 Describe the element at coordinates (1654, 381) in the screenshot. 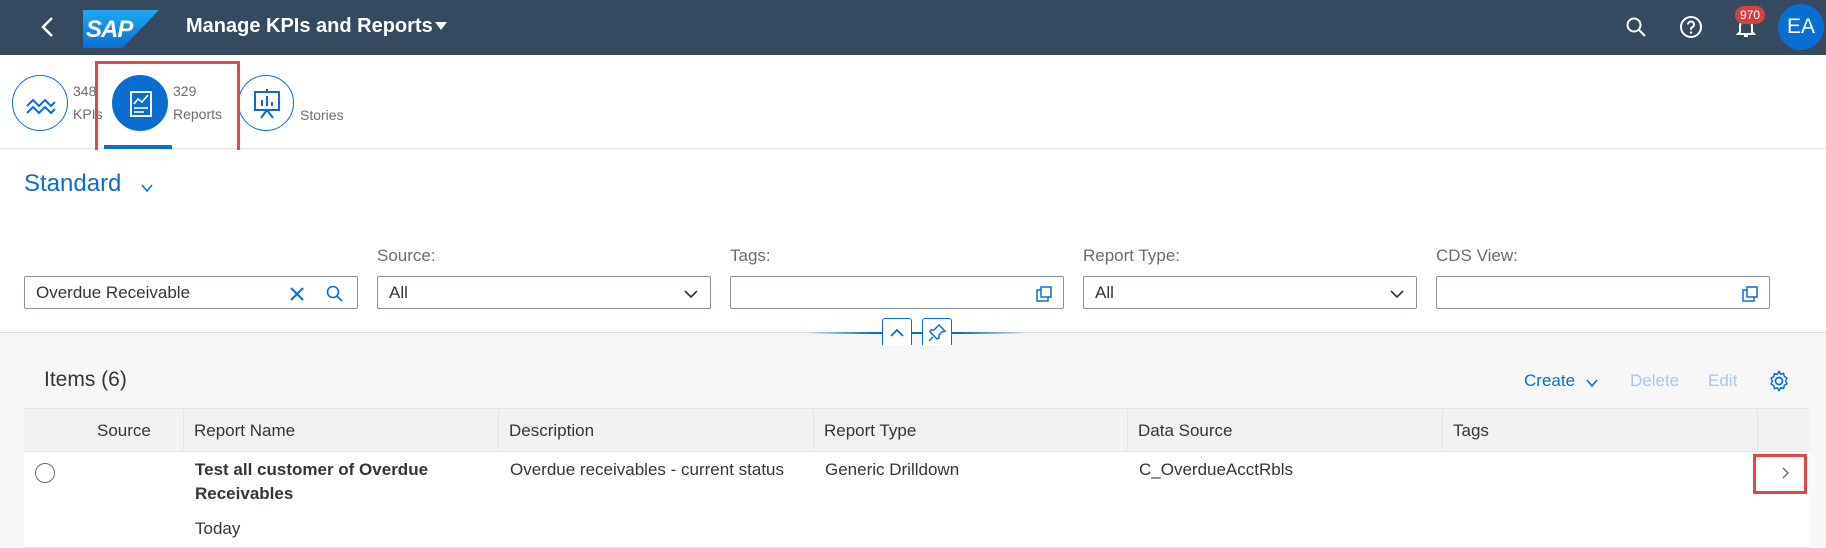

I see `delete-button: Delete` at that location.